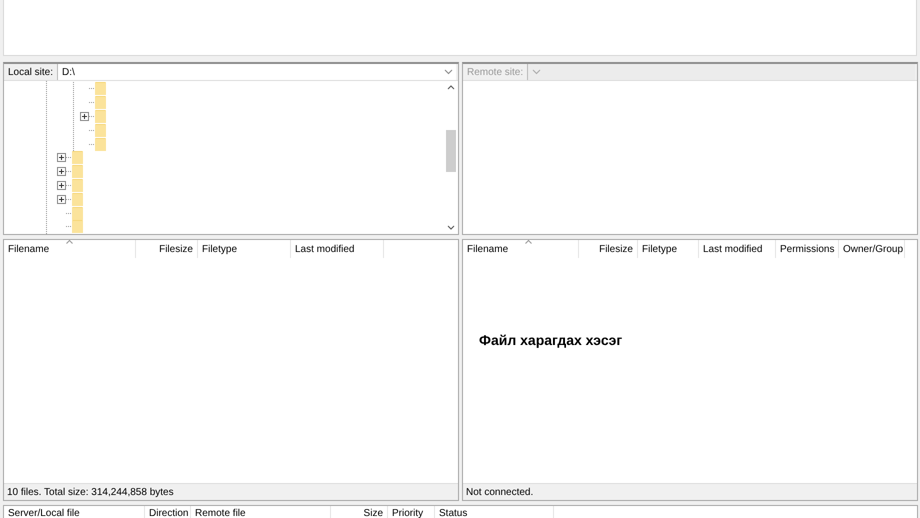 This screenshot has height=518, width=920. Describe the element at coordinates (451, 228) in the screenshot. I see `scroll-down-icon` at that location.